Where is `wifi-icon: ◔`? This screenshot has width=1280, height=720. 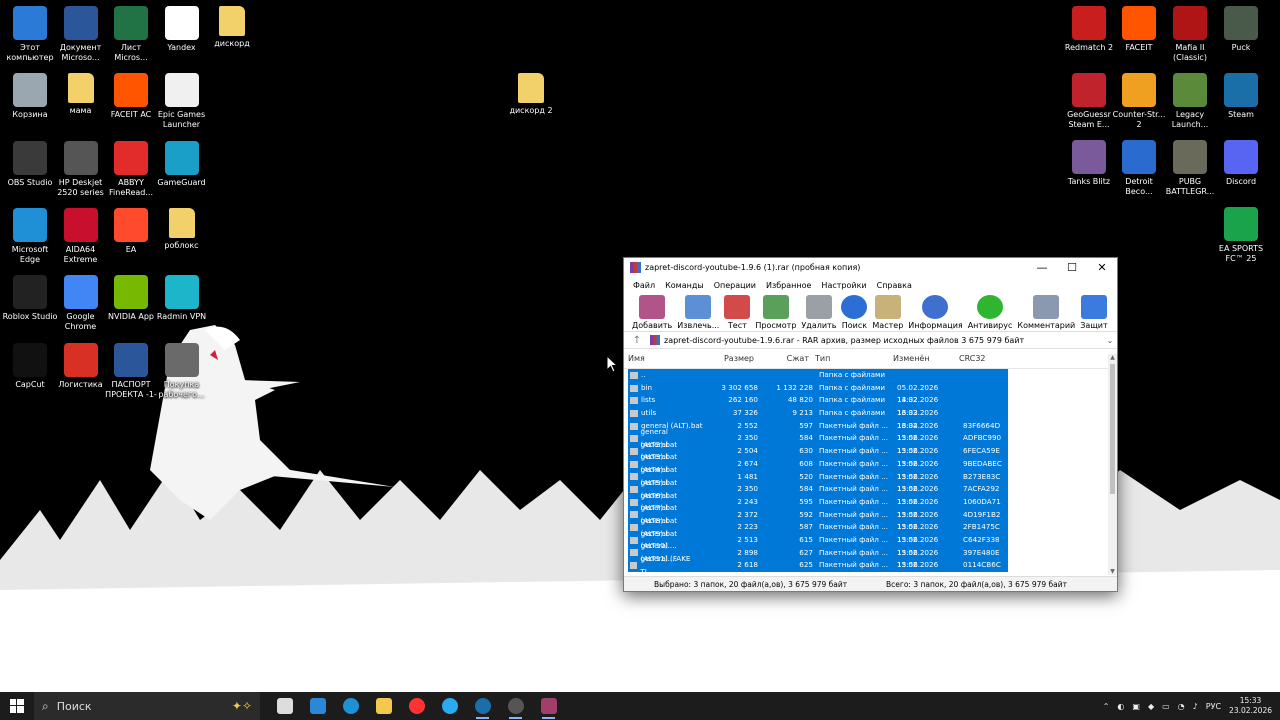
wifi-icon: ◔ is located at coordinates (1181, 706).